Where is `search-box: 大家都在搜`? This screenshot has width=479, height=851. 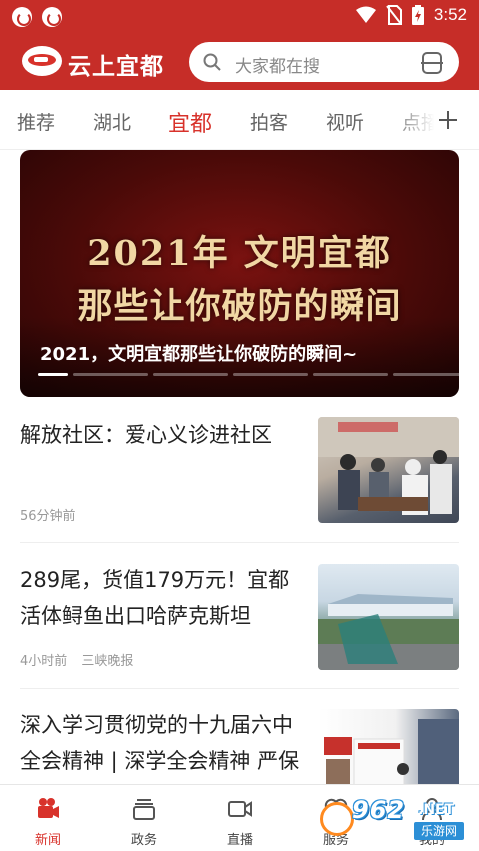 search-box: 大家都在搜 is located at coordinates (324, 62).